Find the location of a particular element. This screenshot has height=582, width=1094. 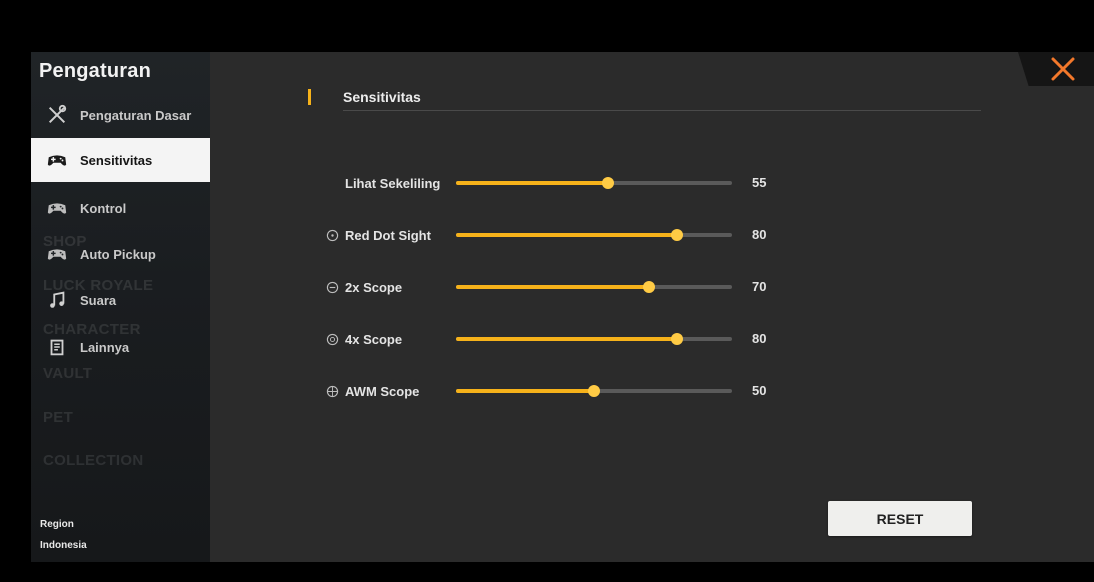

slider-value: 70 is located at coordinates (759, 286).